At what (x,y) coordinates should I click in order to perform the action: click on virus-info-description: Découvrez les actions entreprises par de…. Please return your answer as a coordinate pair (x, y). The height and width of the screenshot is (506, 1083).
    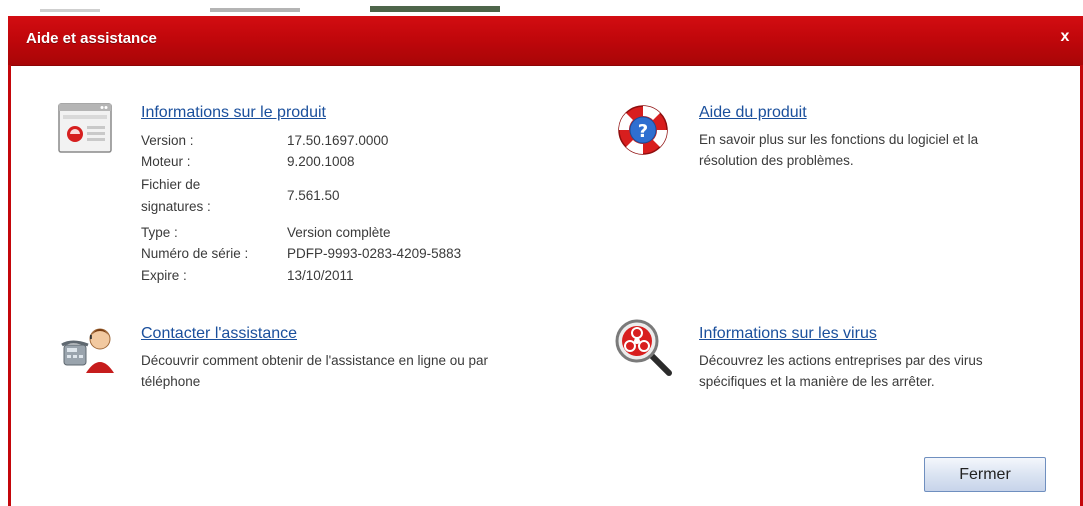
    Looking at the image, I should click on (841, 371).